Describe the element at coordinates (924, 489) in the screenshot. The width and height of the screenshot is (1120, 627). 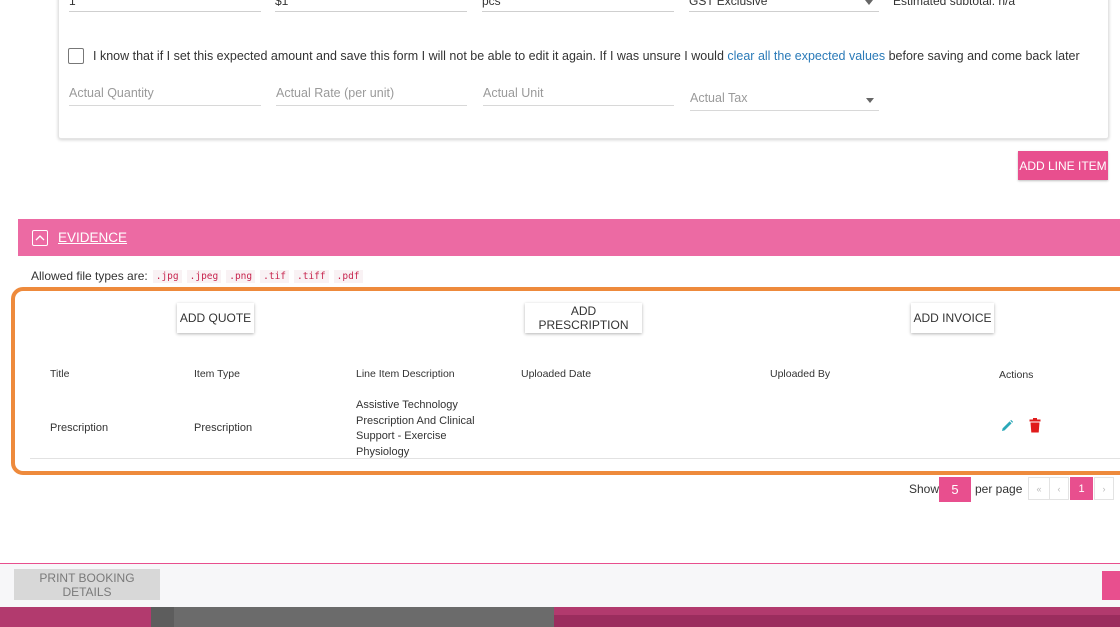
I see `show-label: Show` at that location.